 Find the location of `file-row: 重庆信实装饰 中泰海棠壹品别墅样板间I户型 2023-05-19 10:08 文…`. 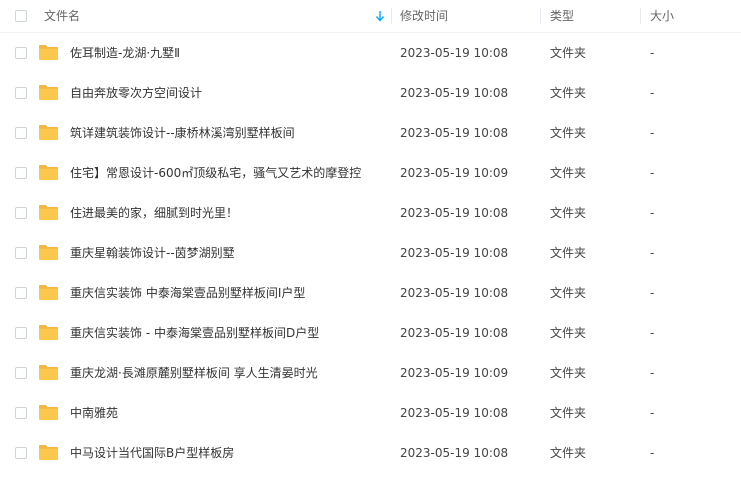

file-row: 重庆信实装饰 中泰海棠壹品别墅样板间I户型 2023-05-19 10:08 文… is located at coordinates (370, 293).